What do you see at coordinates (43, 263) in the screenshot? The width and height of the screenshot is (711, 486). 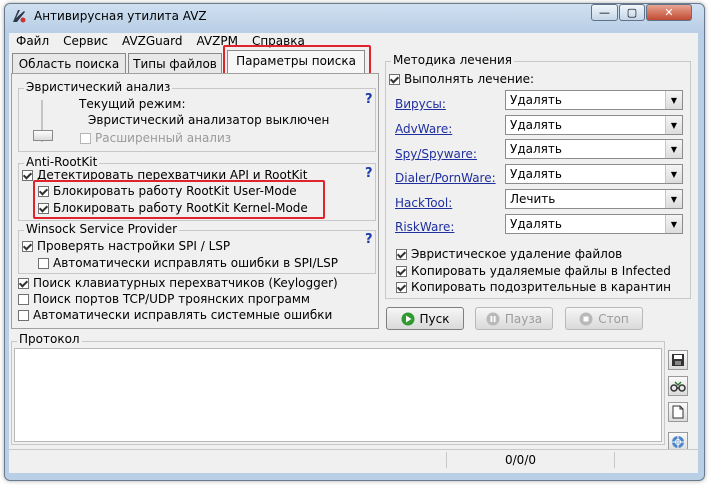 I see `autofix-spi-lsp-box` at bounding box center [43, 263].